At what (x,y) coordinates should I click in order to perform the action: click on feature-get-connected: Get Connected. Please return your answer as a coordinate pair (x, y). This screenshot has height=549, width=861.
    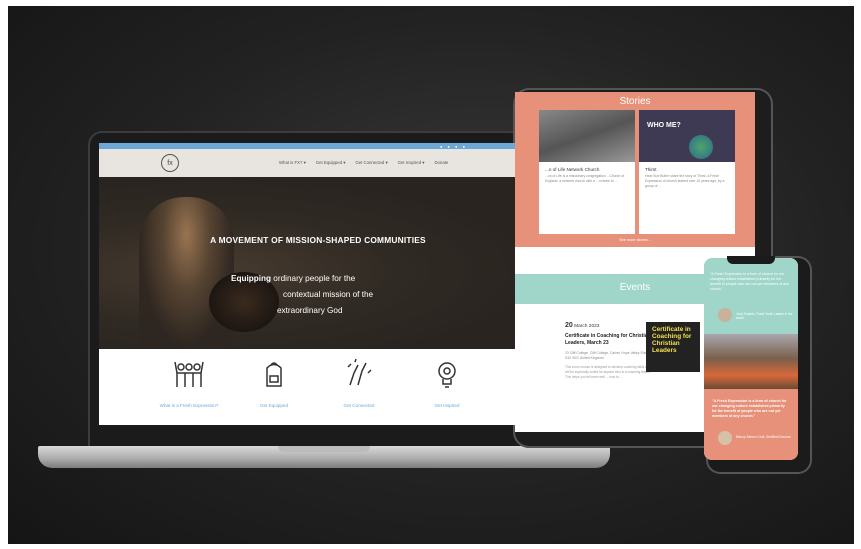
    Looking at the image, I should click on (359, 384).